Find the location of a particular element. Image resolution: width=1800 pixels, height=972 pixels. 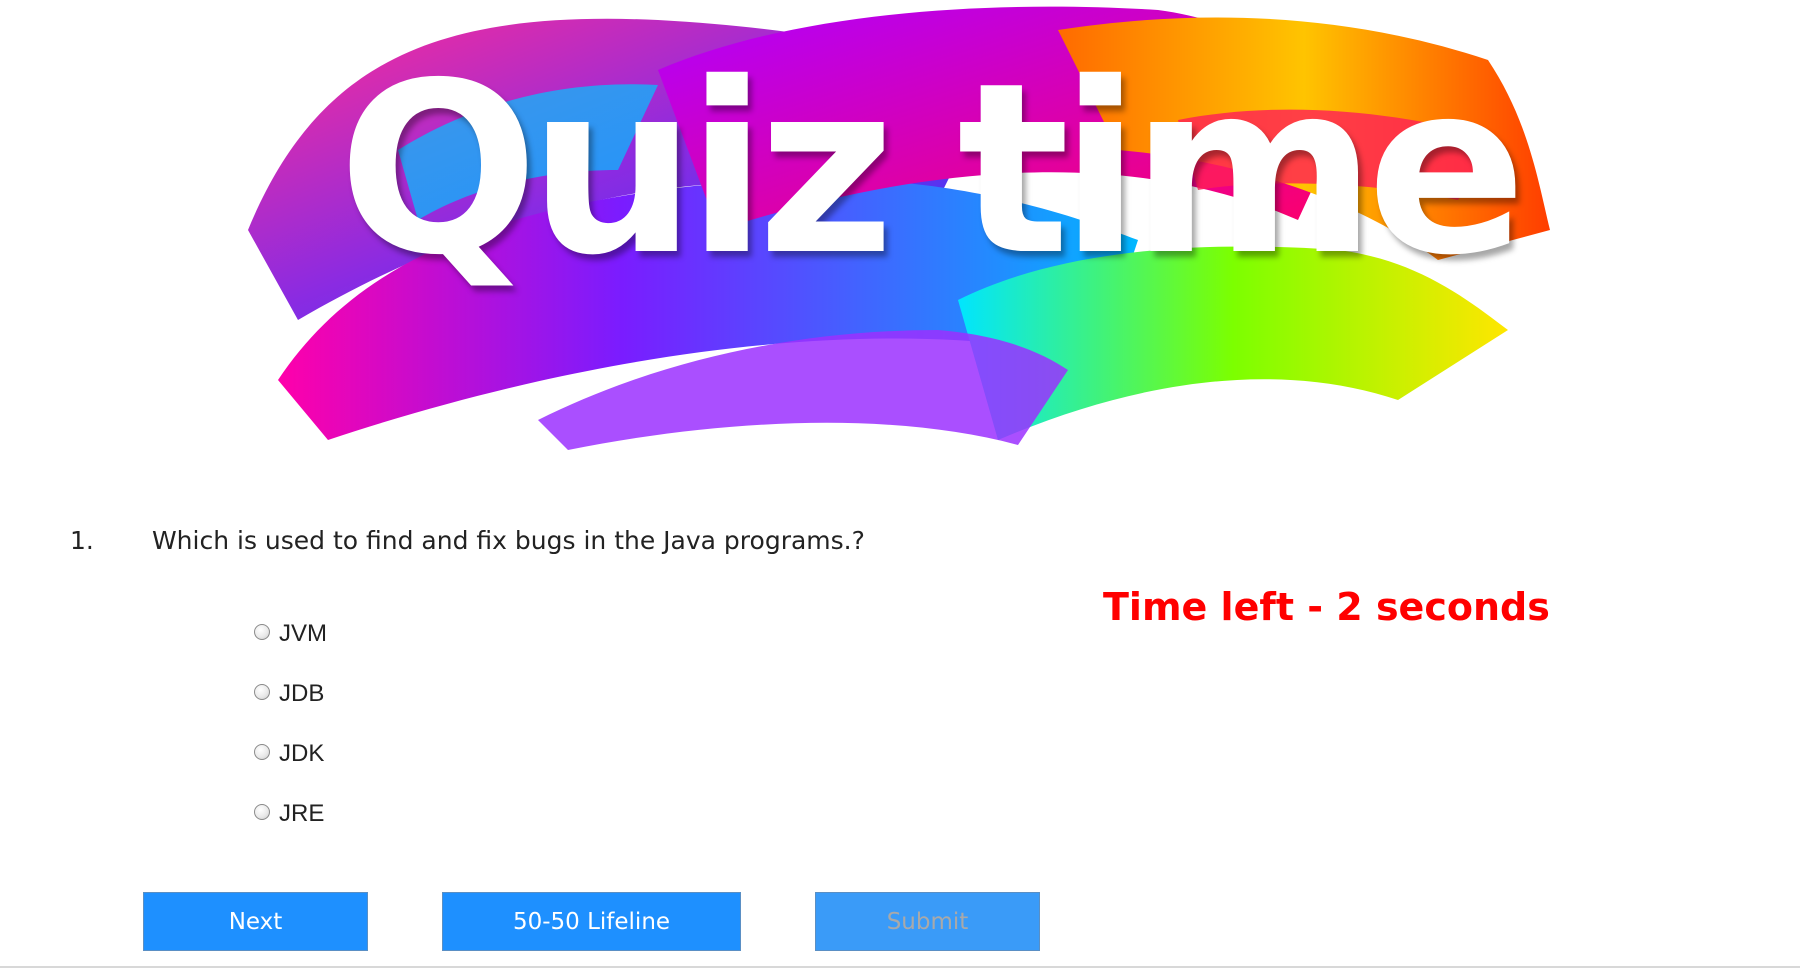

fifty-fifty-lifeline-button: 50-50 Lifeline is located at coordinates (591, 921).